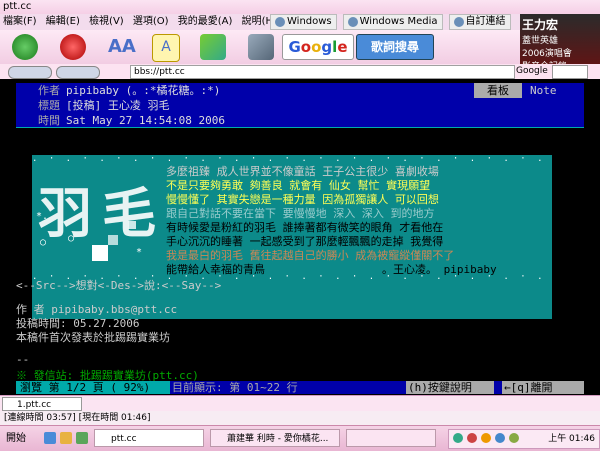 Image resolution: width=600 pixels, height=451 pixels. I want to click on nav-back-pill, so click(30, 72).